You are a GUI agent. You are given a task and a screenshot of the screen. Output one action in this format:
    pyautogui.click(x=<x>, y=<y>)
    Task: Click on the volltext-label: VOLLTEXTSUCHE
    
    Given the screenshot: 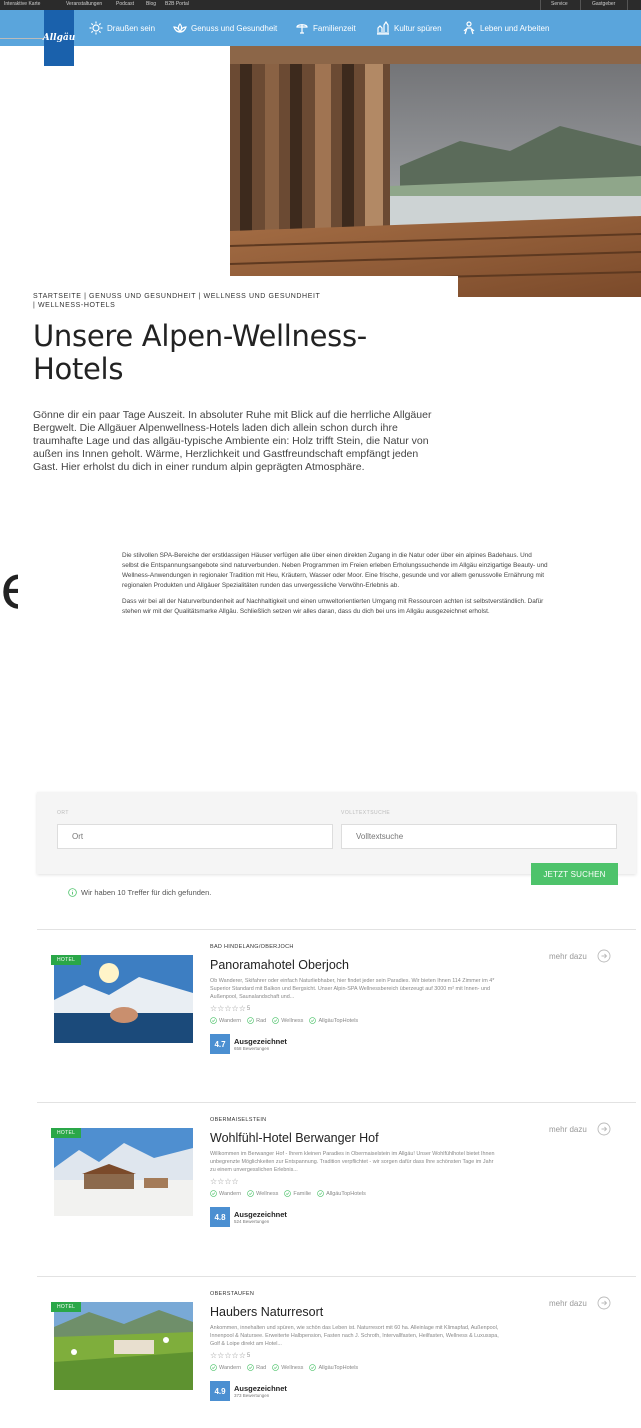 What is the action you would take?
    pyautogui.click(x=366, y=813)
    